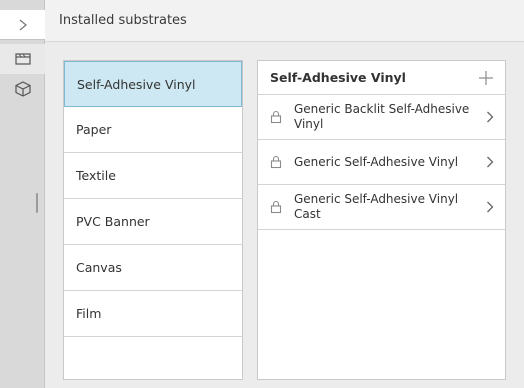 The width and height of the screenshot is (524, 388). I want to click on expand-toggle-button, so click(22, 25).